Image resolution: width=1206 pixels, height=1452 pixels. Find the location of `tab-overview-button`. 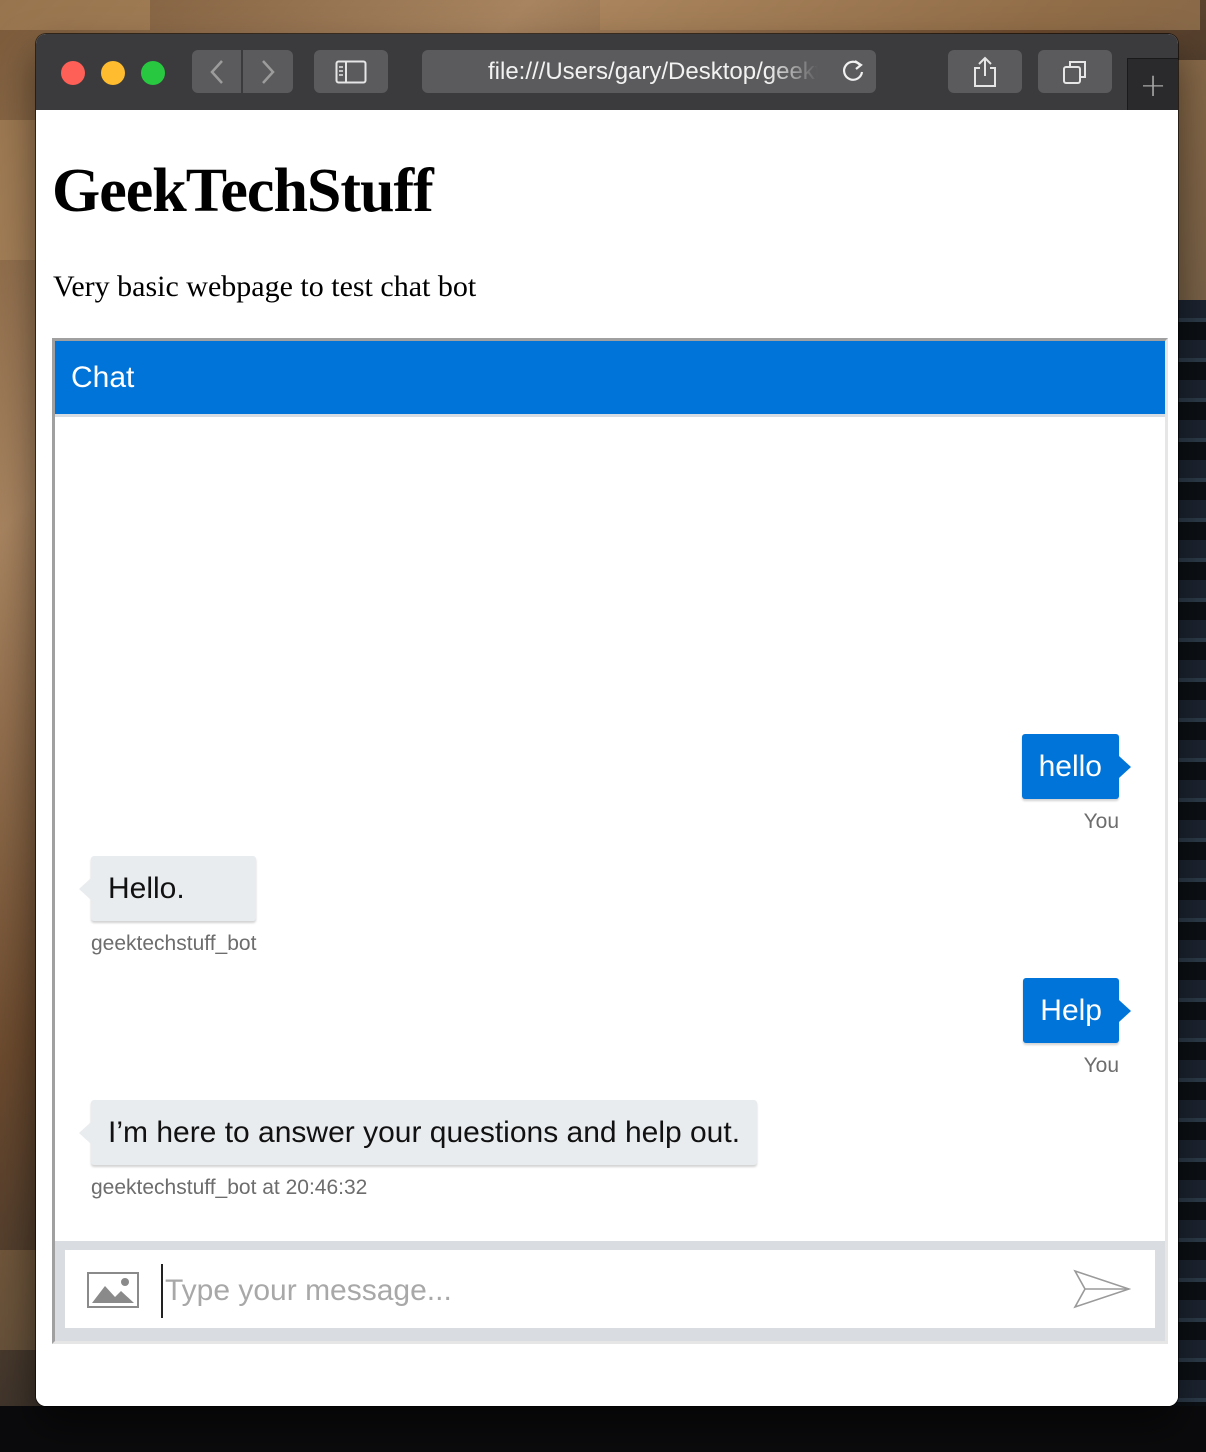

tab-overview-button is located at coordinates (1075, 71).